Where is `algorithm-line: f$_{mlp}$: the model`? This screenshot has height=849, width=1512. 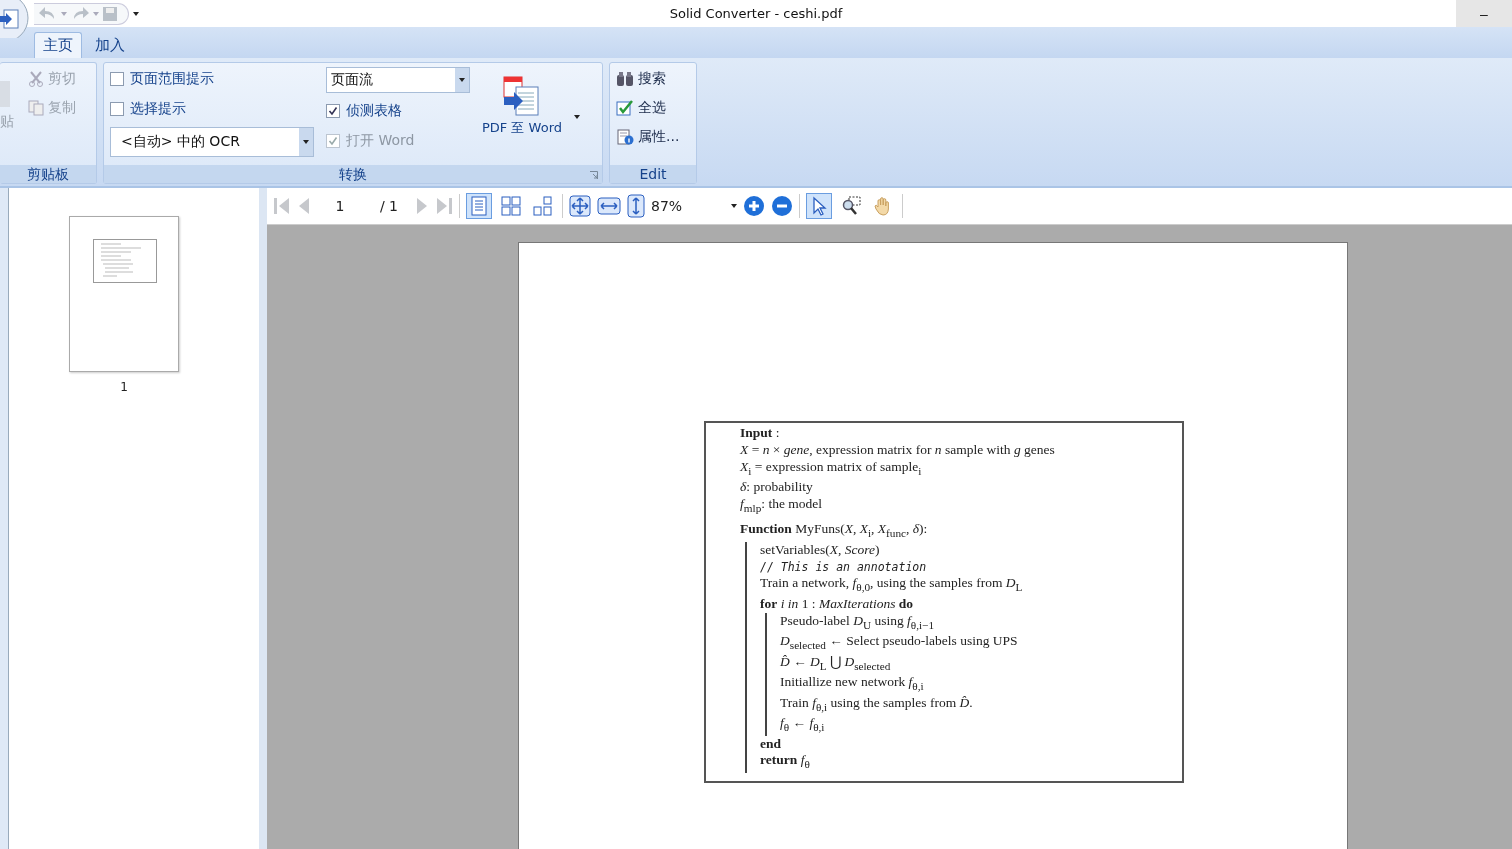
algorithm-line: f$_{mlp}$: the model is located at coordinates (782, 505).